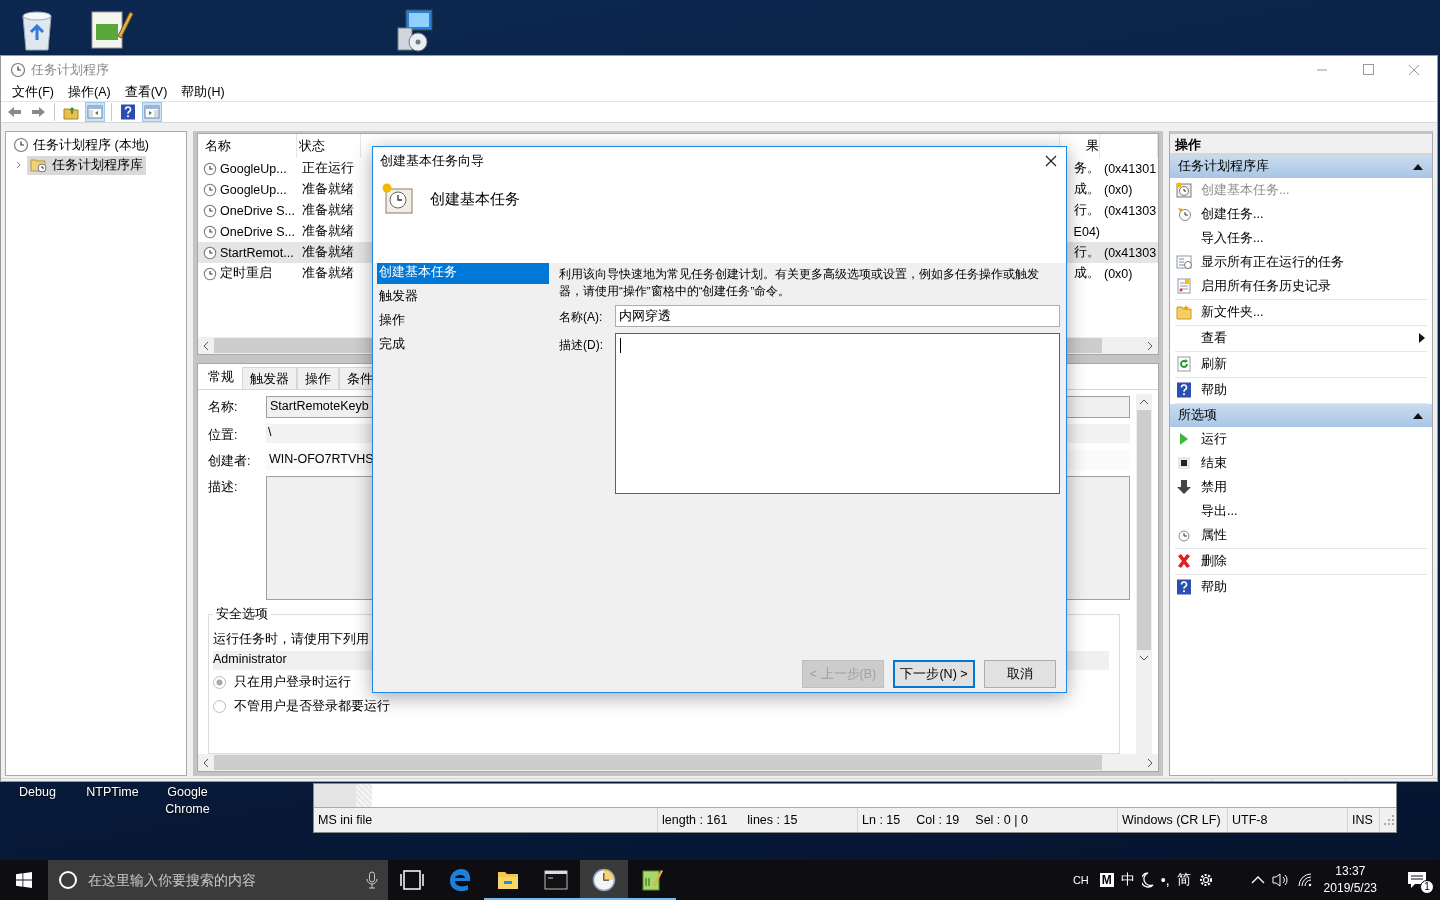 This screenshot has width=1440, height=900. What do you see at coordinates (581, 317) in the screenshot?
I see `field-label: 名称(A):` at bounding box center [581, 317].